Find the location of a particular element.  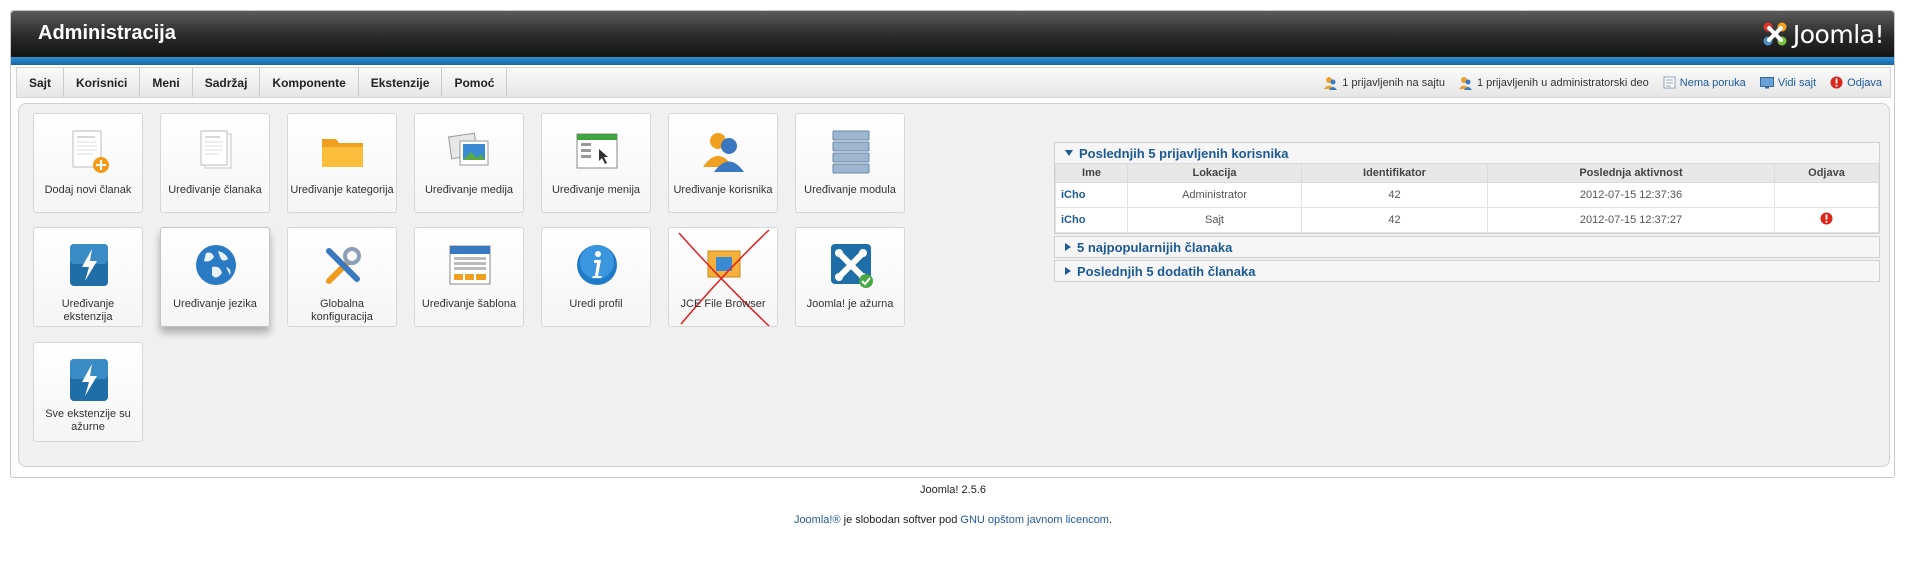

quickicon-user-manager: Uređivanje korisnika is located at coordinates (723, 163).